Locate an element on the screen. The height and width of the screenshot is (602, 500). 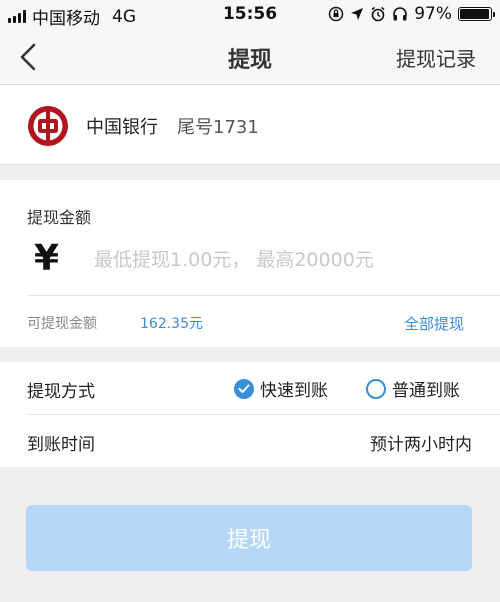
battery-icon is located at coordinates (476, 14).